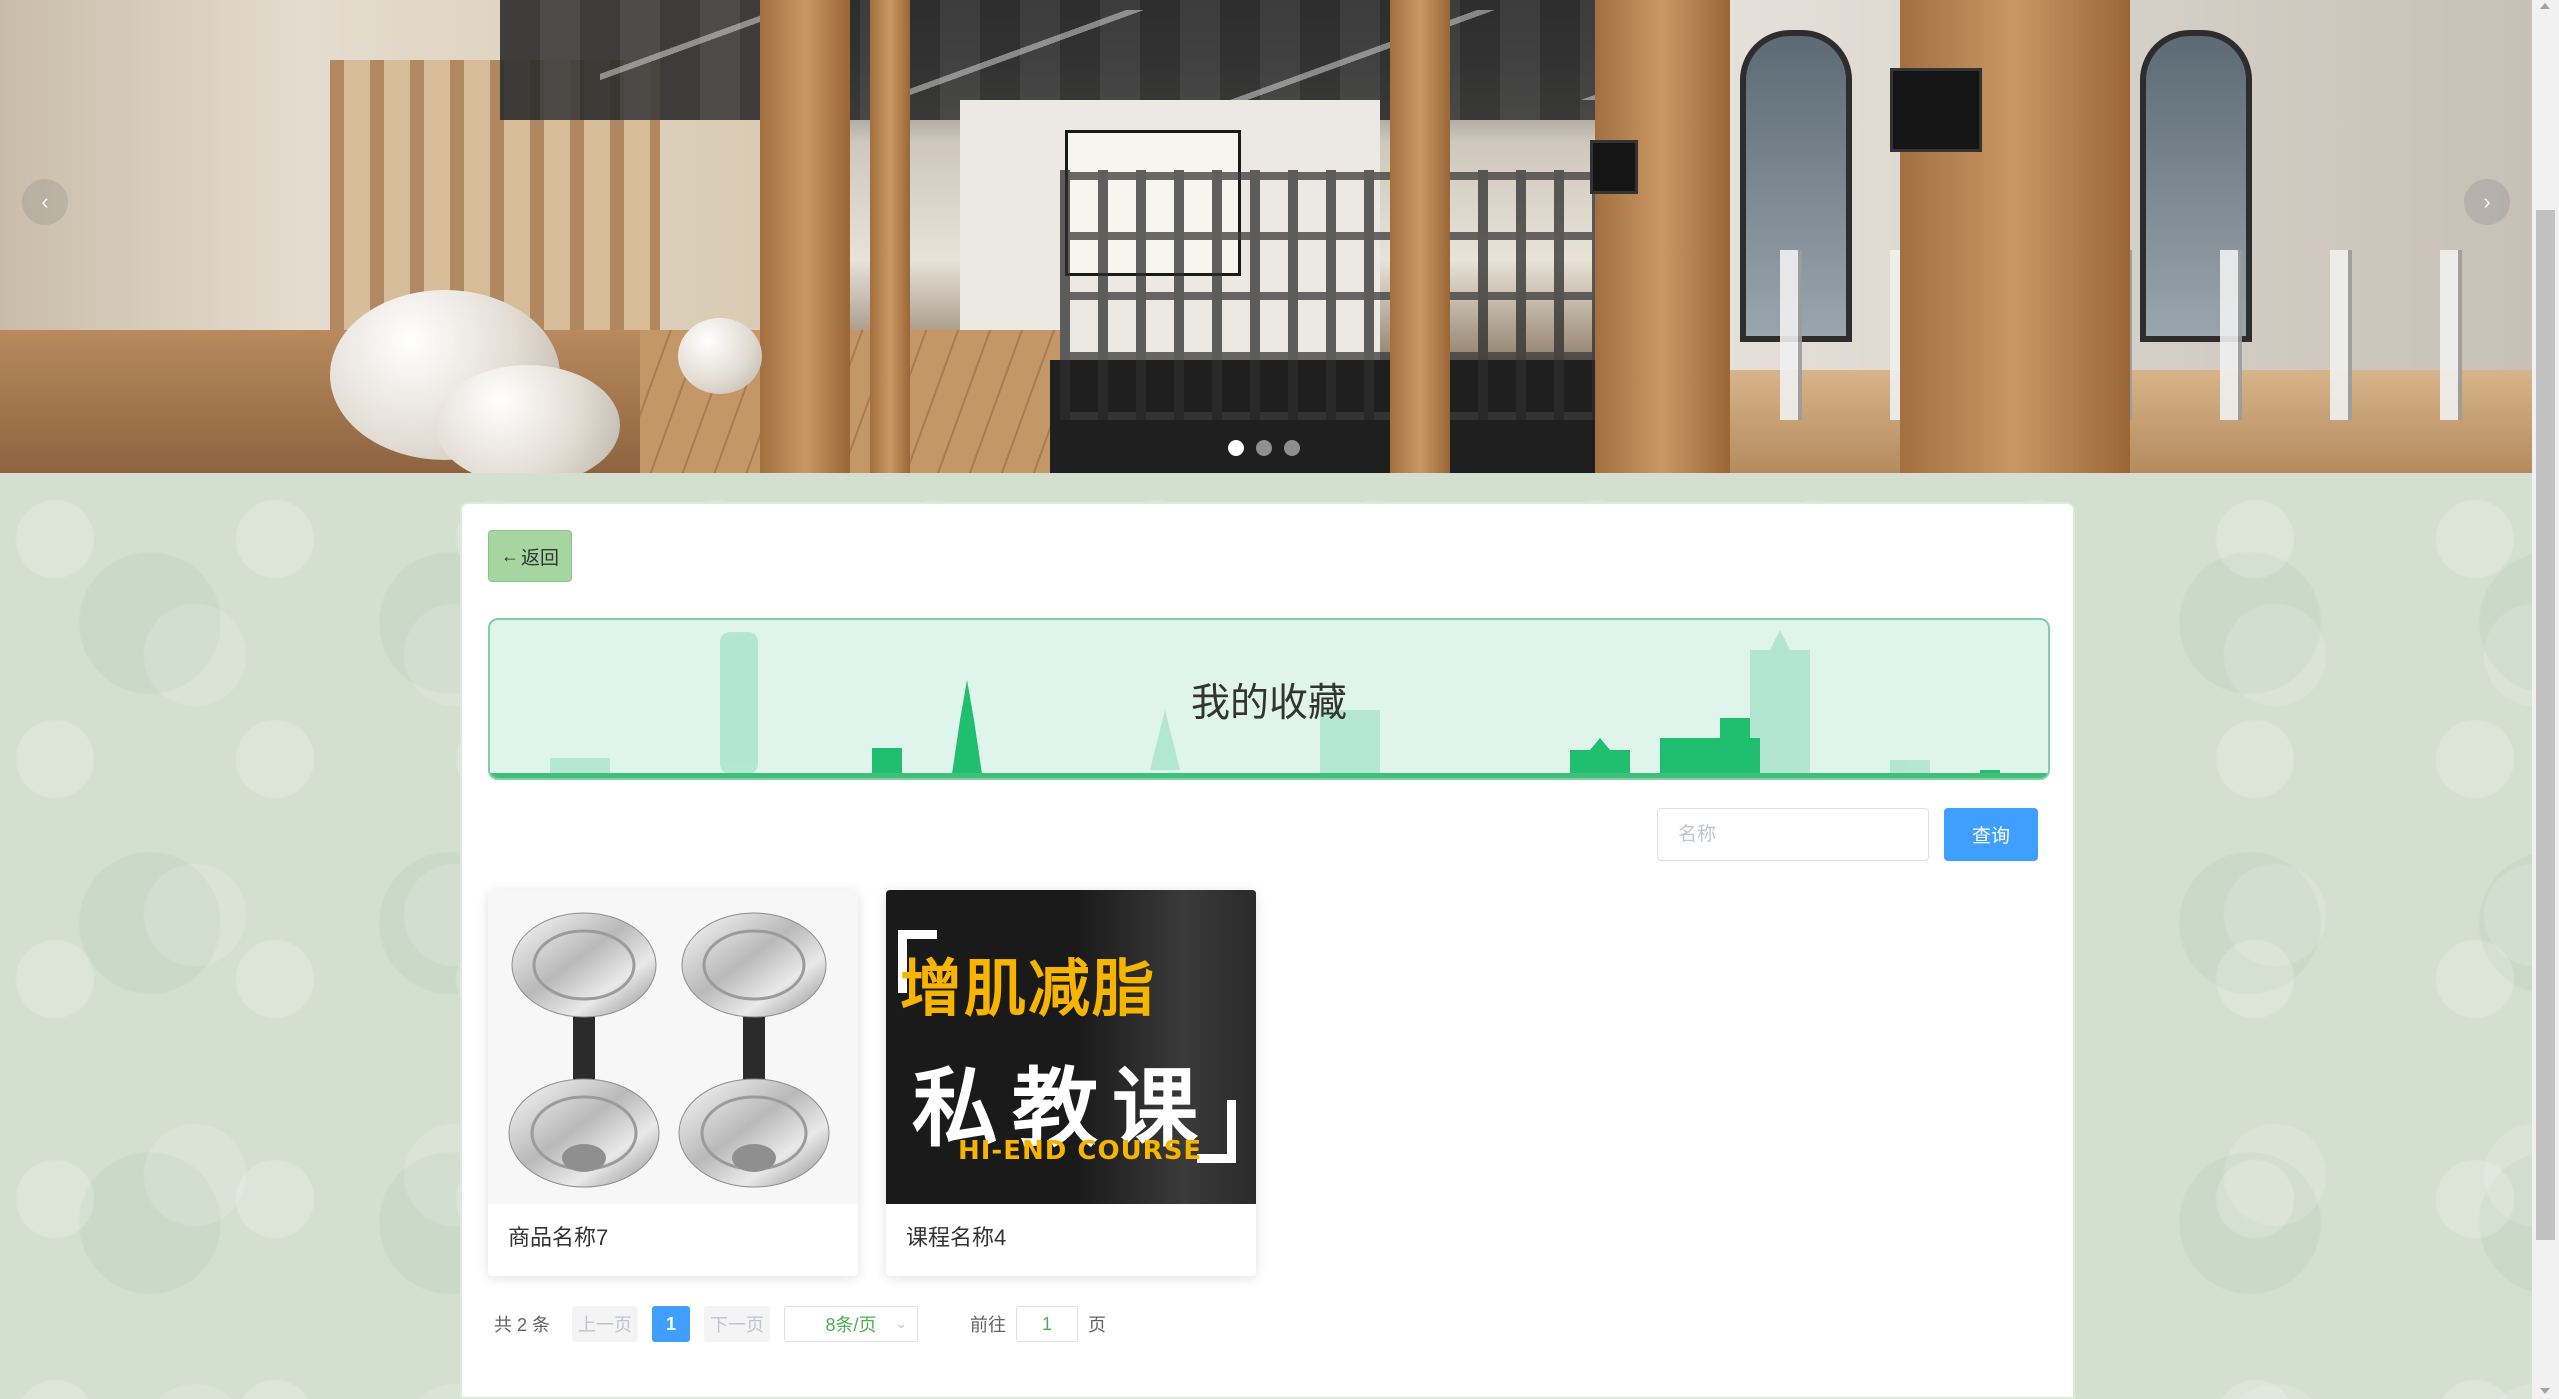  I want to click on course-poster-image: 增肌减脂 私教课 HI-END COURSE, so click(1071, 1047).